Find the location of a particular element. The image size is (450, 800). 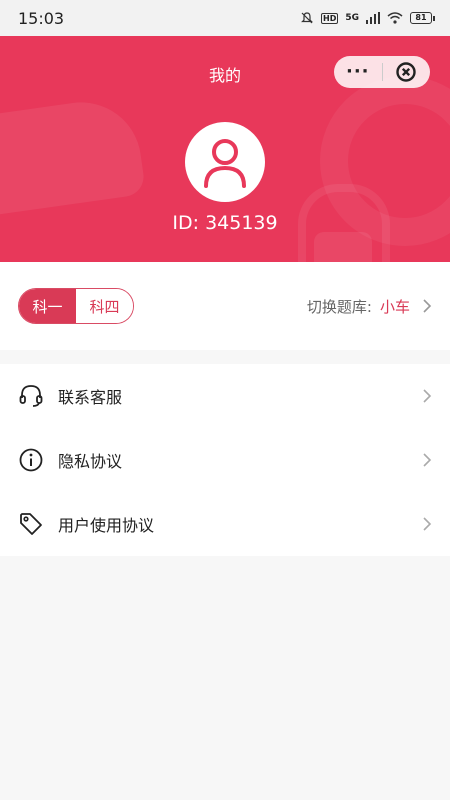

status-time: 15:03 is located at coordinates (41, 18).